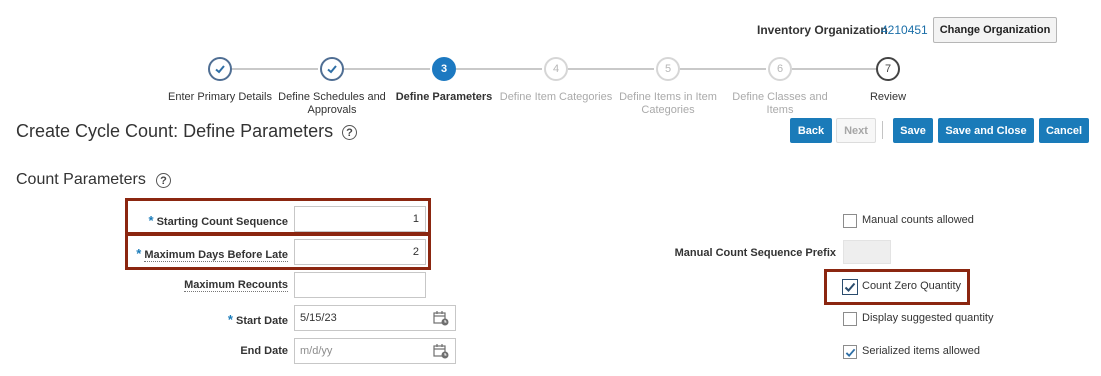 Image resolution: width=1101 pixels, height=376 pixels. What do you see at coordinates (867, 252) in the screenshot?
I see `manual-count-sequence-prefix-input` at bounding box center [867, 252].